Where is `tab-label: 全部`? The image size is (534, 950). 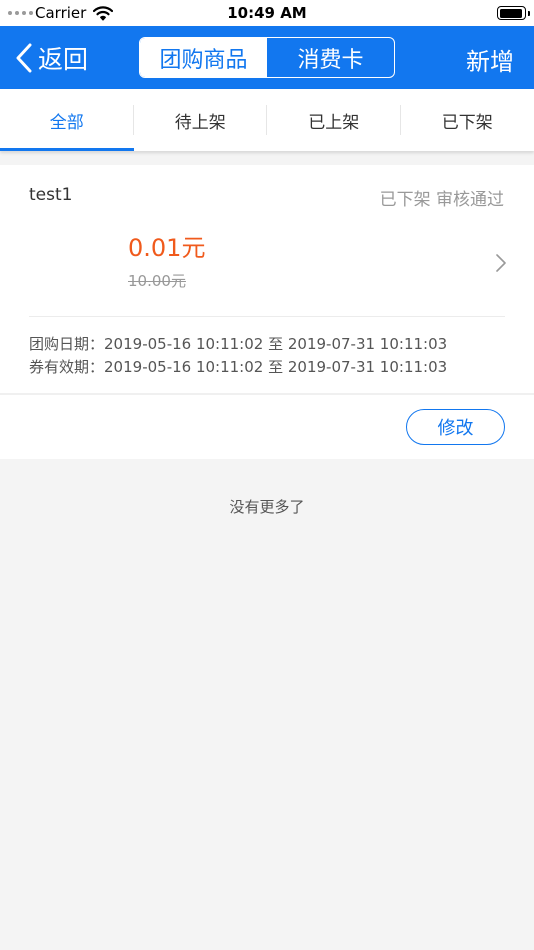
tab-label: 全部 is located at coordinates (66, 122).